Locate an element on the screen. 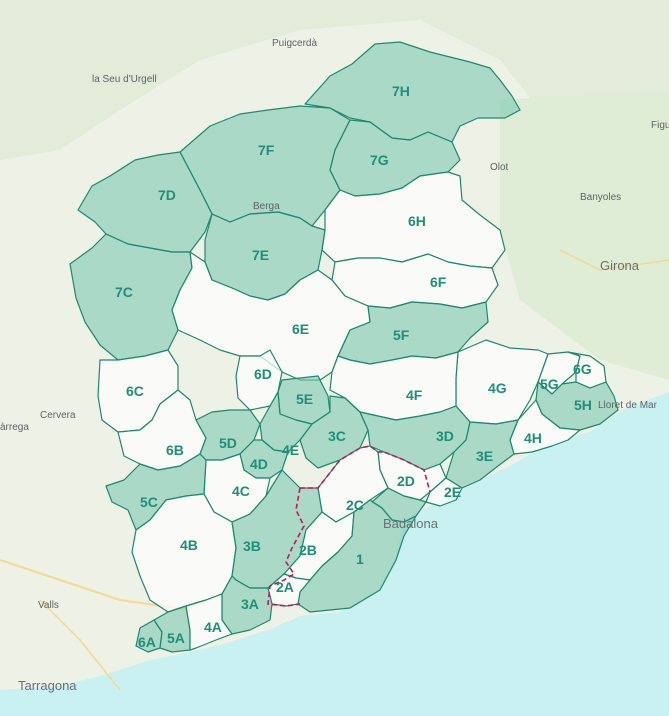  place-tarrega: àrrega is located at coordinates (14, 427).